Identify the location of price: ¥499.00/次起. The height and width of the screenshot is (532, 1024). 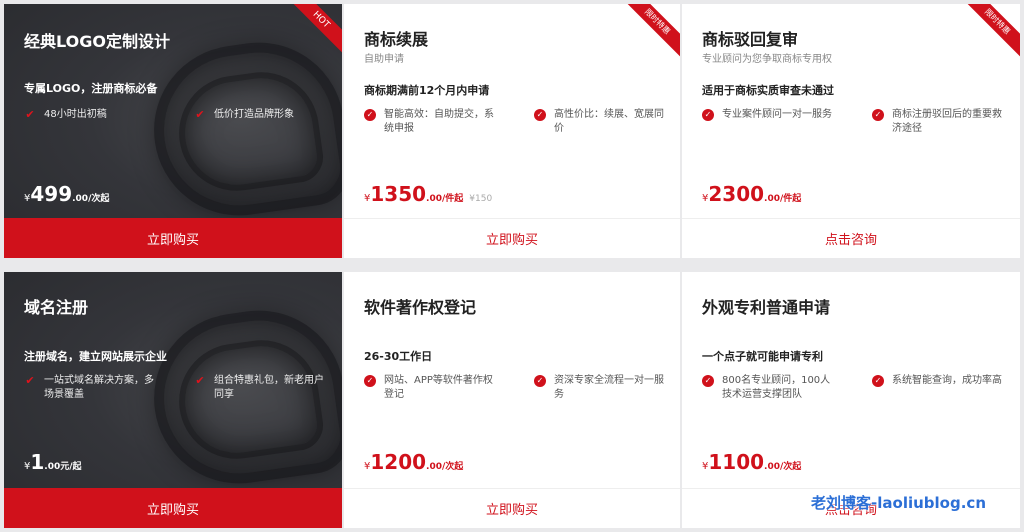
(66, 194).